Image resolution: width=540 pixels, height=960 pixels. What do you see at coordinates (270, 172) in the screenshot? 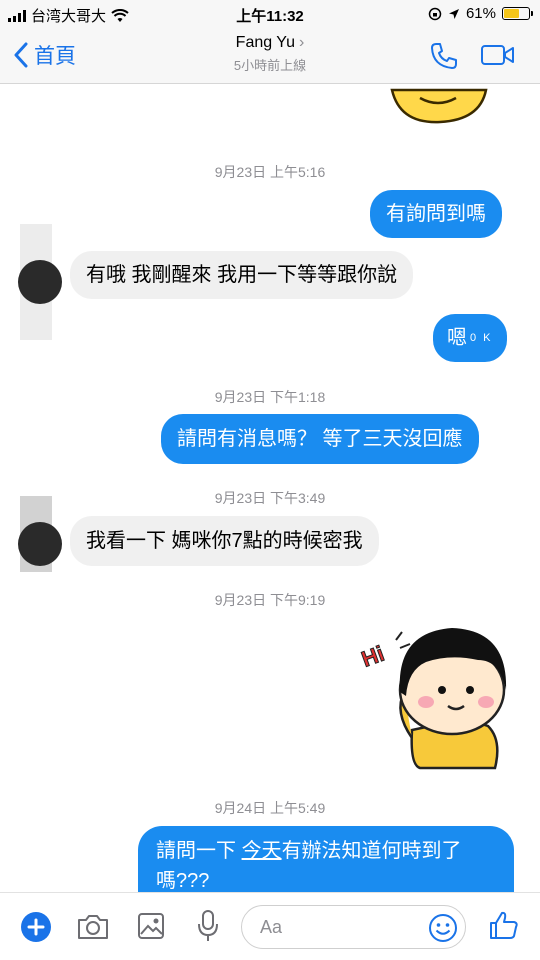
I see `timestamp: 9月23日 上午5:16` at bounding box center [270, 172].